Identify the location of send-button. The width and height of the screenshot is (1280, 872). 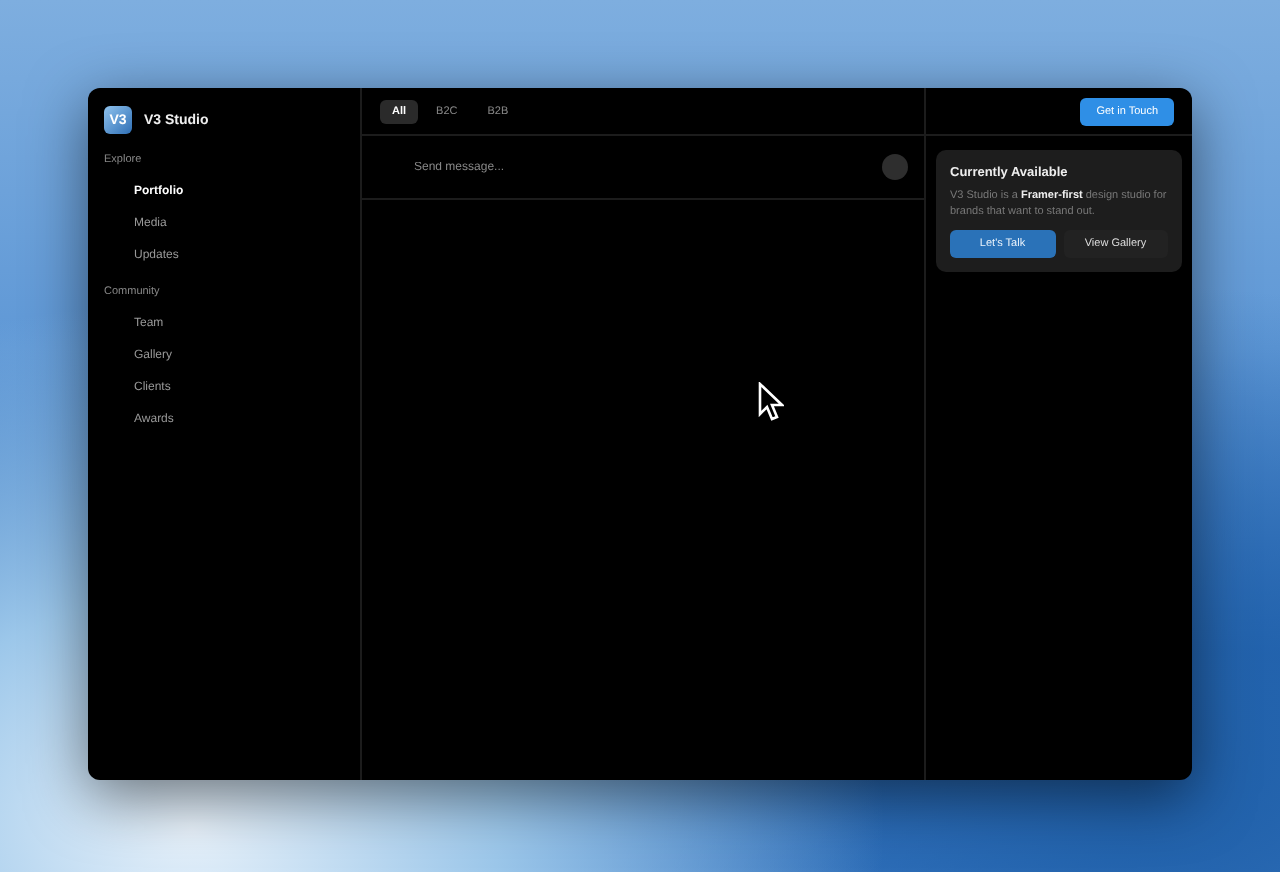
(895, 167).